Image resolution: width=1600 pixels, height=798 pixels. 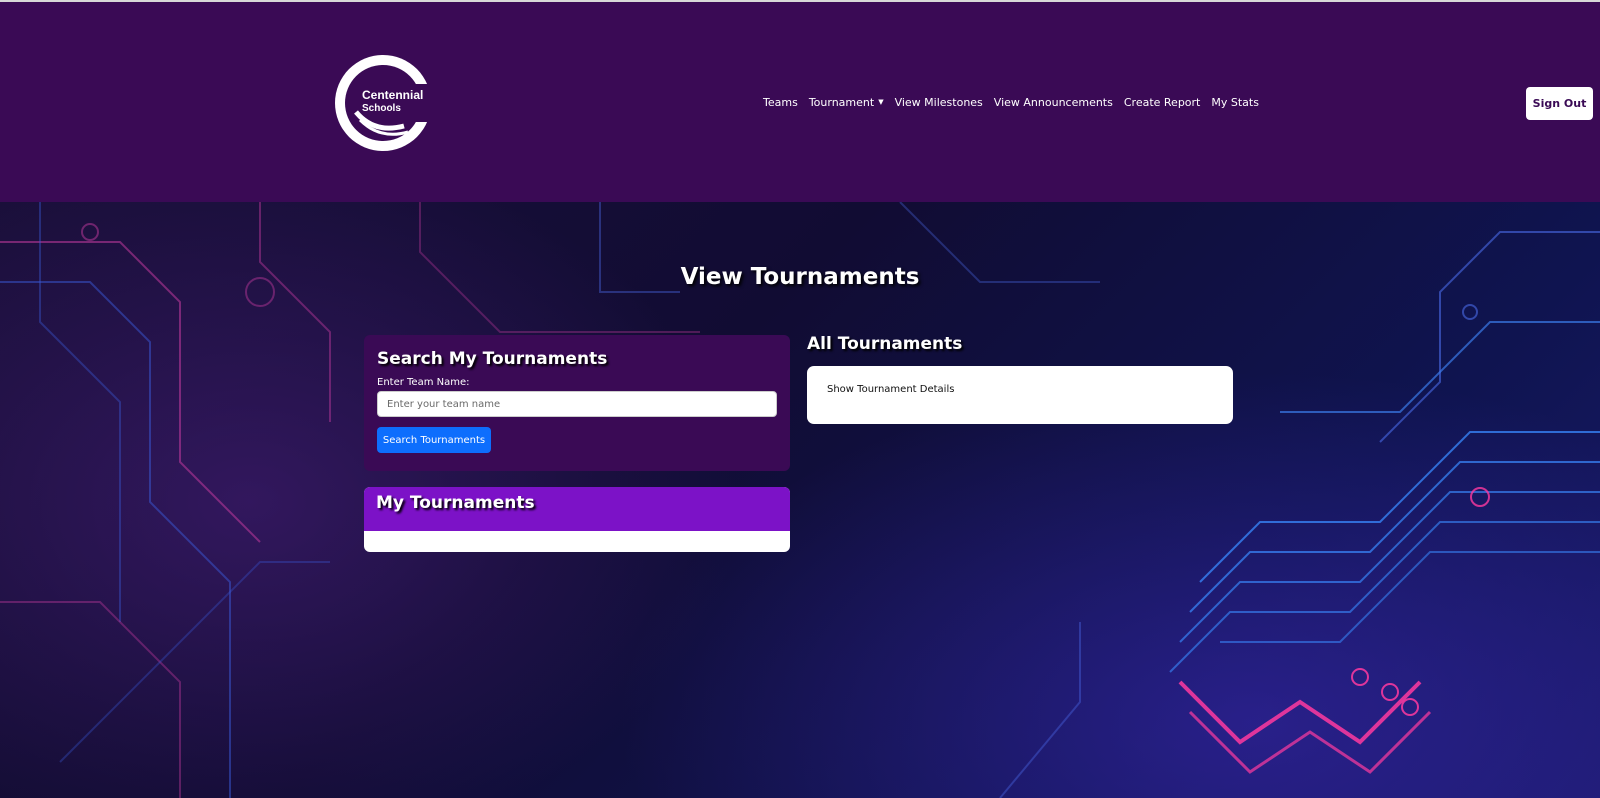 What do you see at coordinates (800, 277) in the screenshot?
I see `page-title: View Tournaments` at bounding box center [800, 277].